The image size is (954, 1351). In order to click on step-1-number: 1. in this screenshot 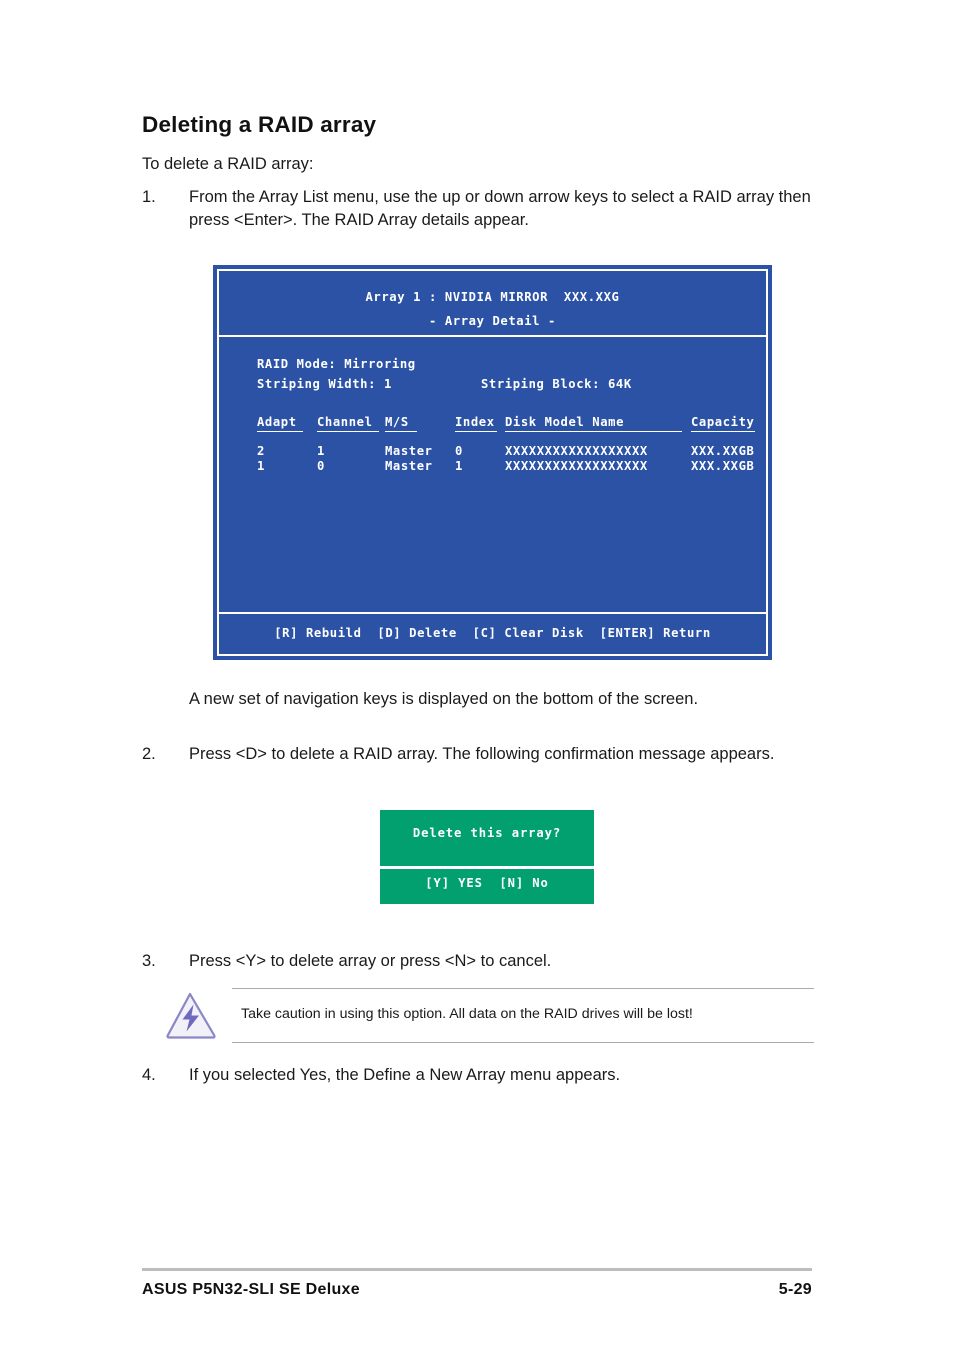, I will do `click(149, 197)`.